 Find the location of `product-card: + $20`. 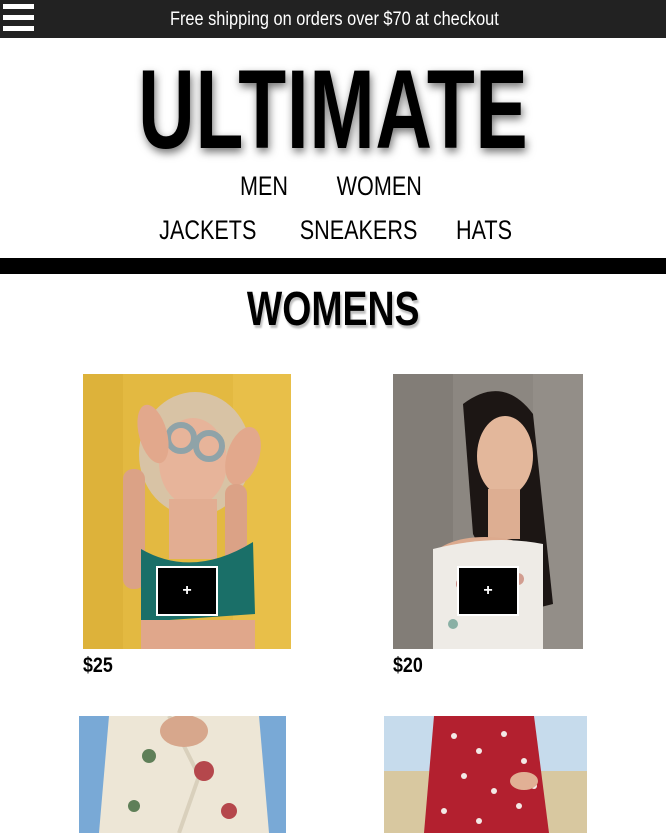

product-card: + $20 is located at coordinates (488, 529).